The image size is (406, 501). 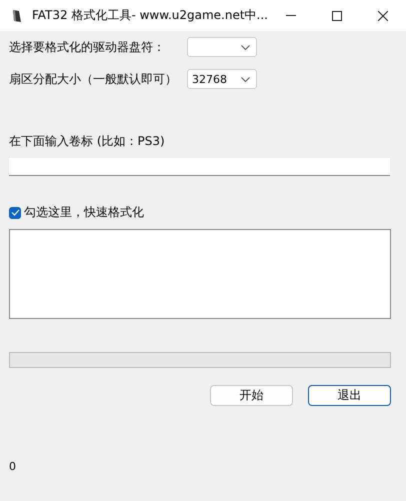 What do you see at coordinates (199, 167) in the screenshot?
I see `volume-input-field` at bounding box center [199, 167].